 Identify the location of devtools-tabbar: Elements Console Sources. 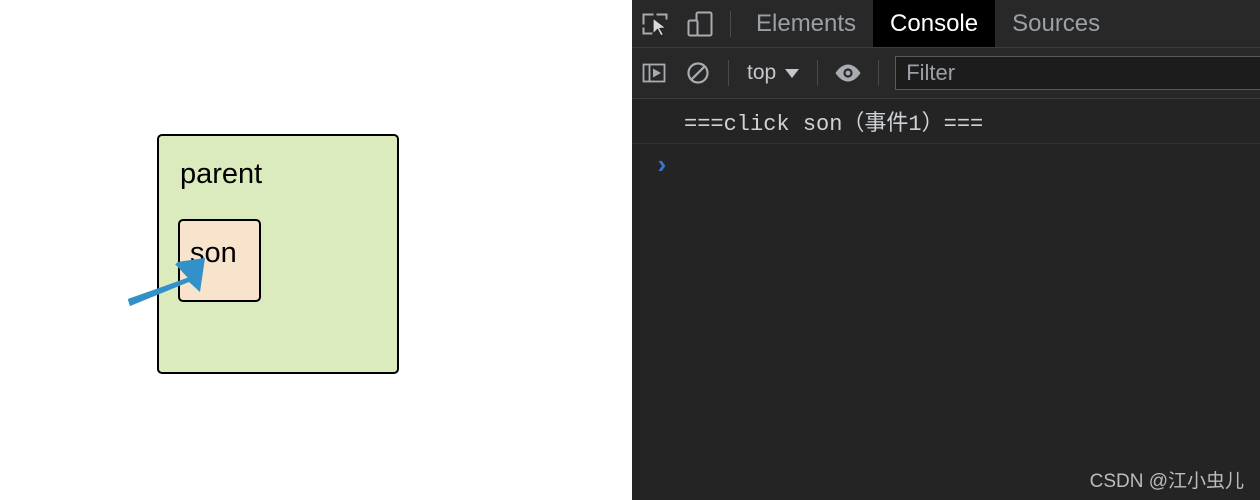
(946, 24).